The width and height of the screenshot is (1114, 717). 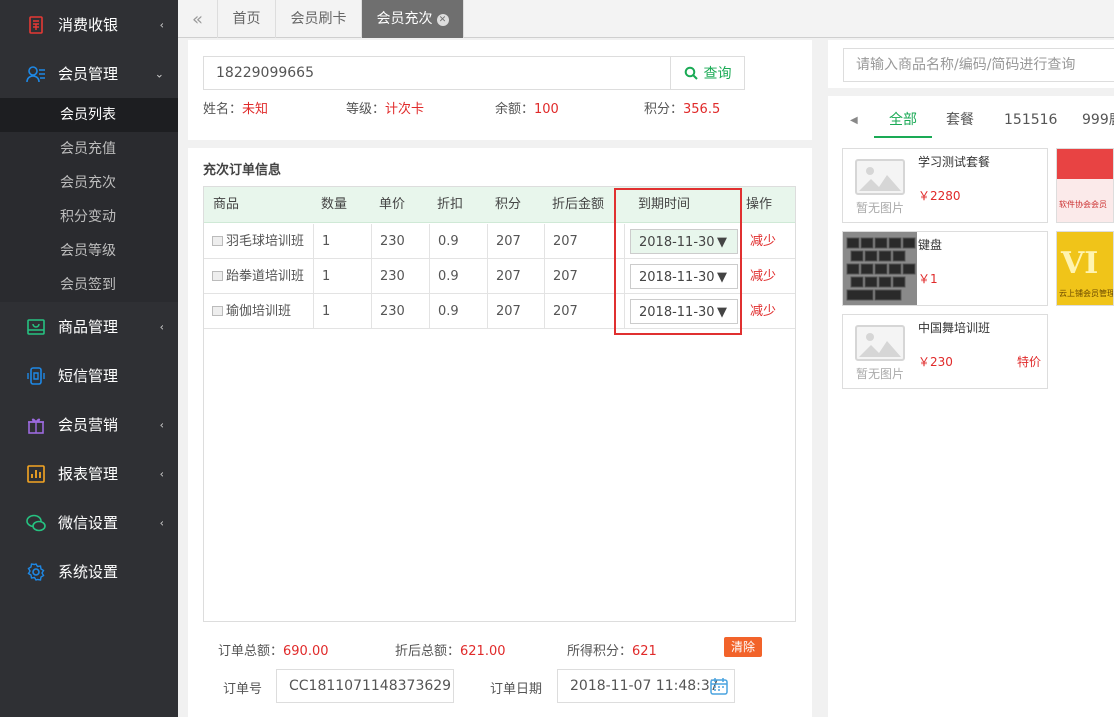 I want to click on nav-label: 会员营销, so click(x=88, y=425).